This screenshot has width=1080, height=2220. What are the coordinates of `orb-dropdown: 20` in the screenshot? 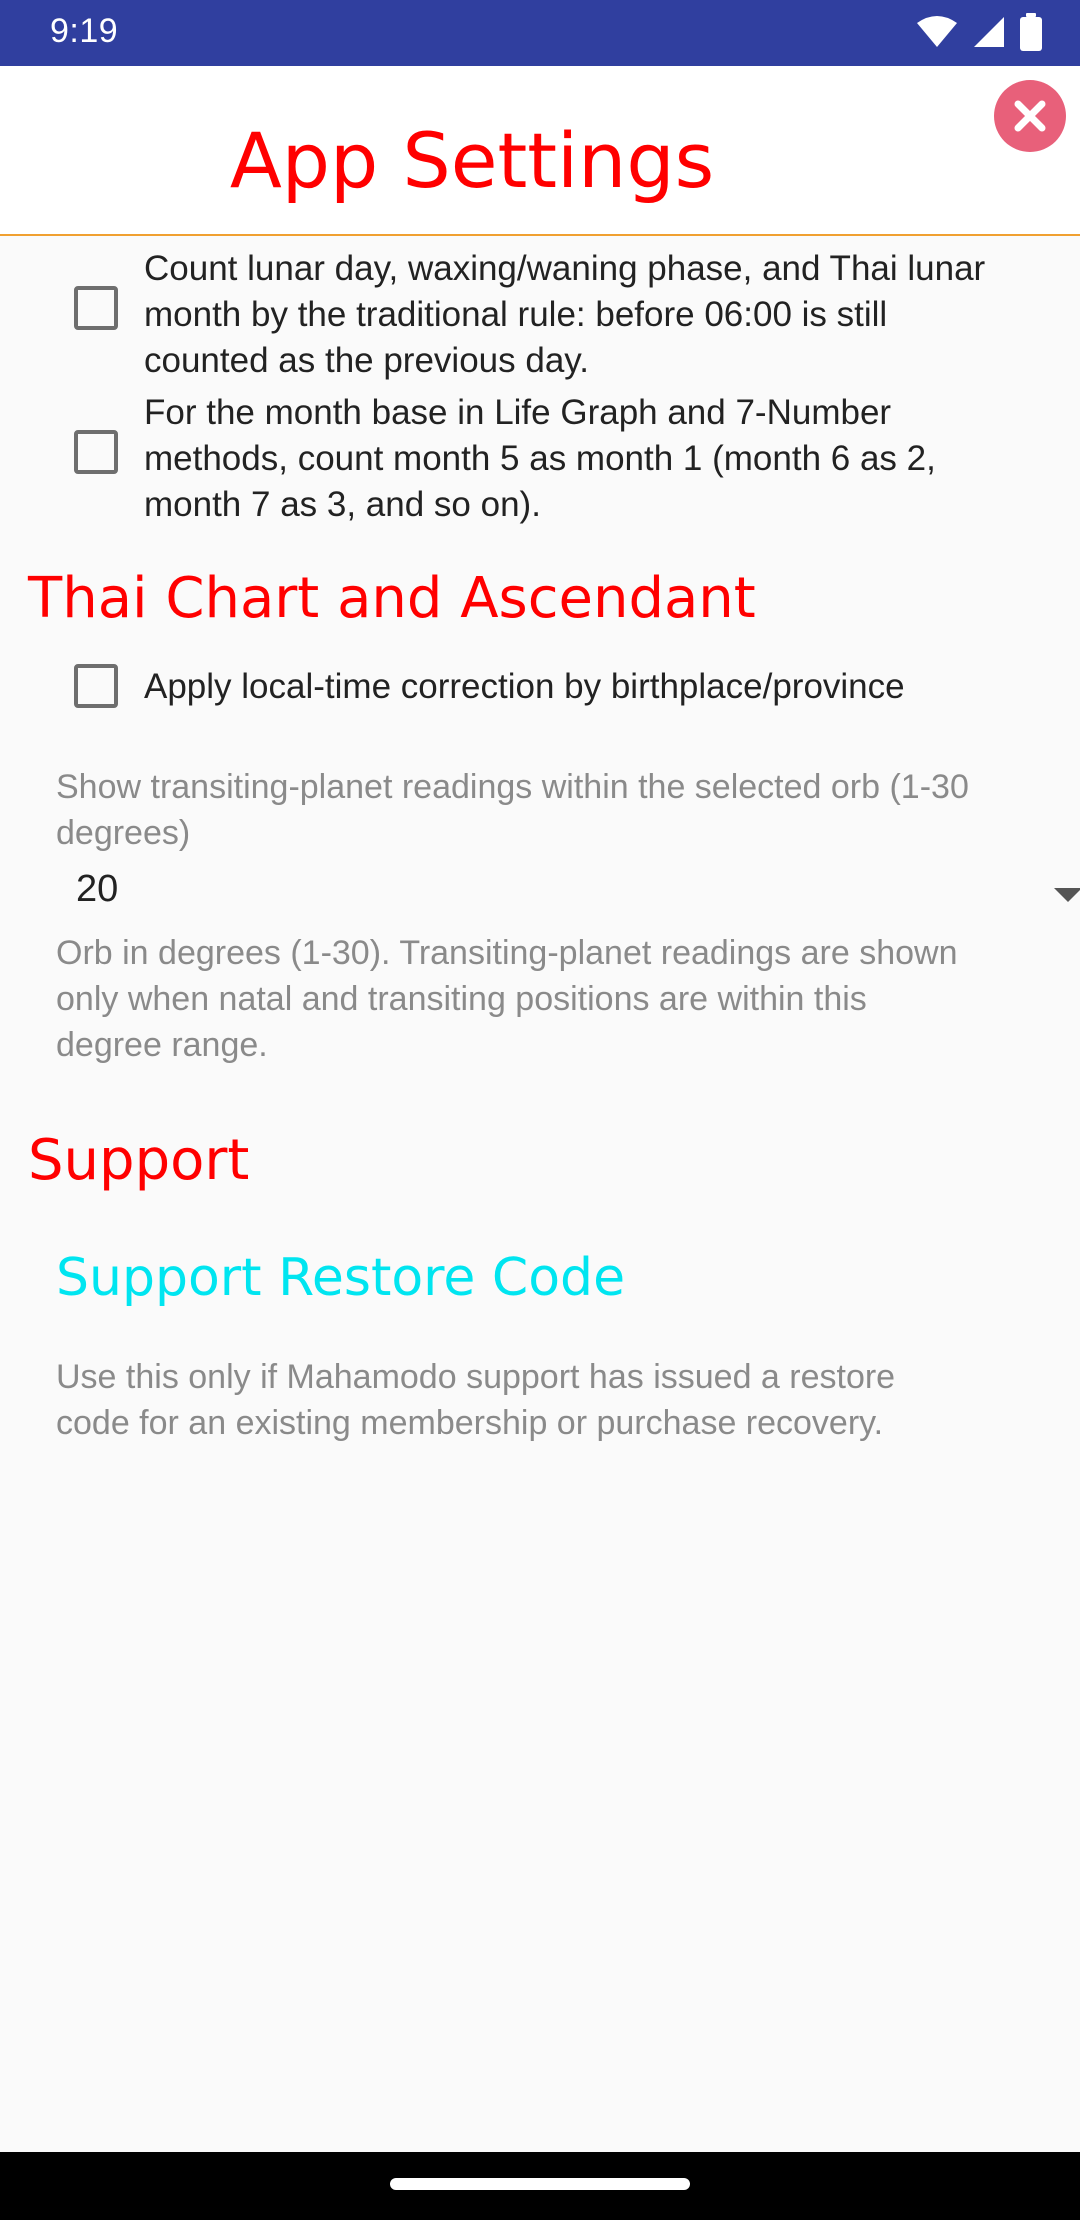 It's located at (568, 892).